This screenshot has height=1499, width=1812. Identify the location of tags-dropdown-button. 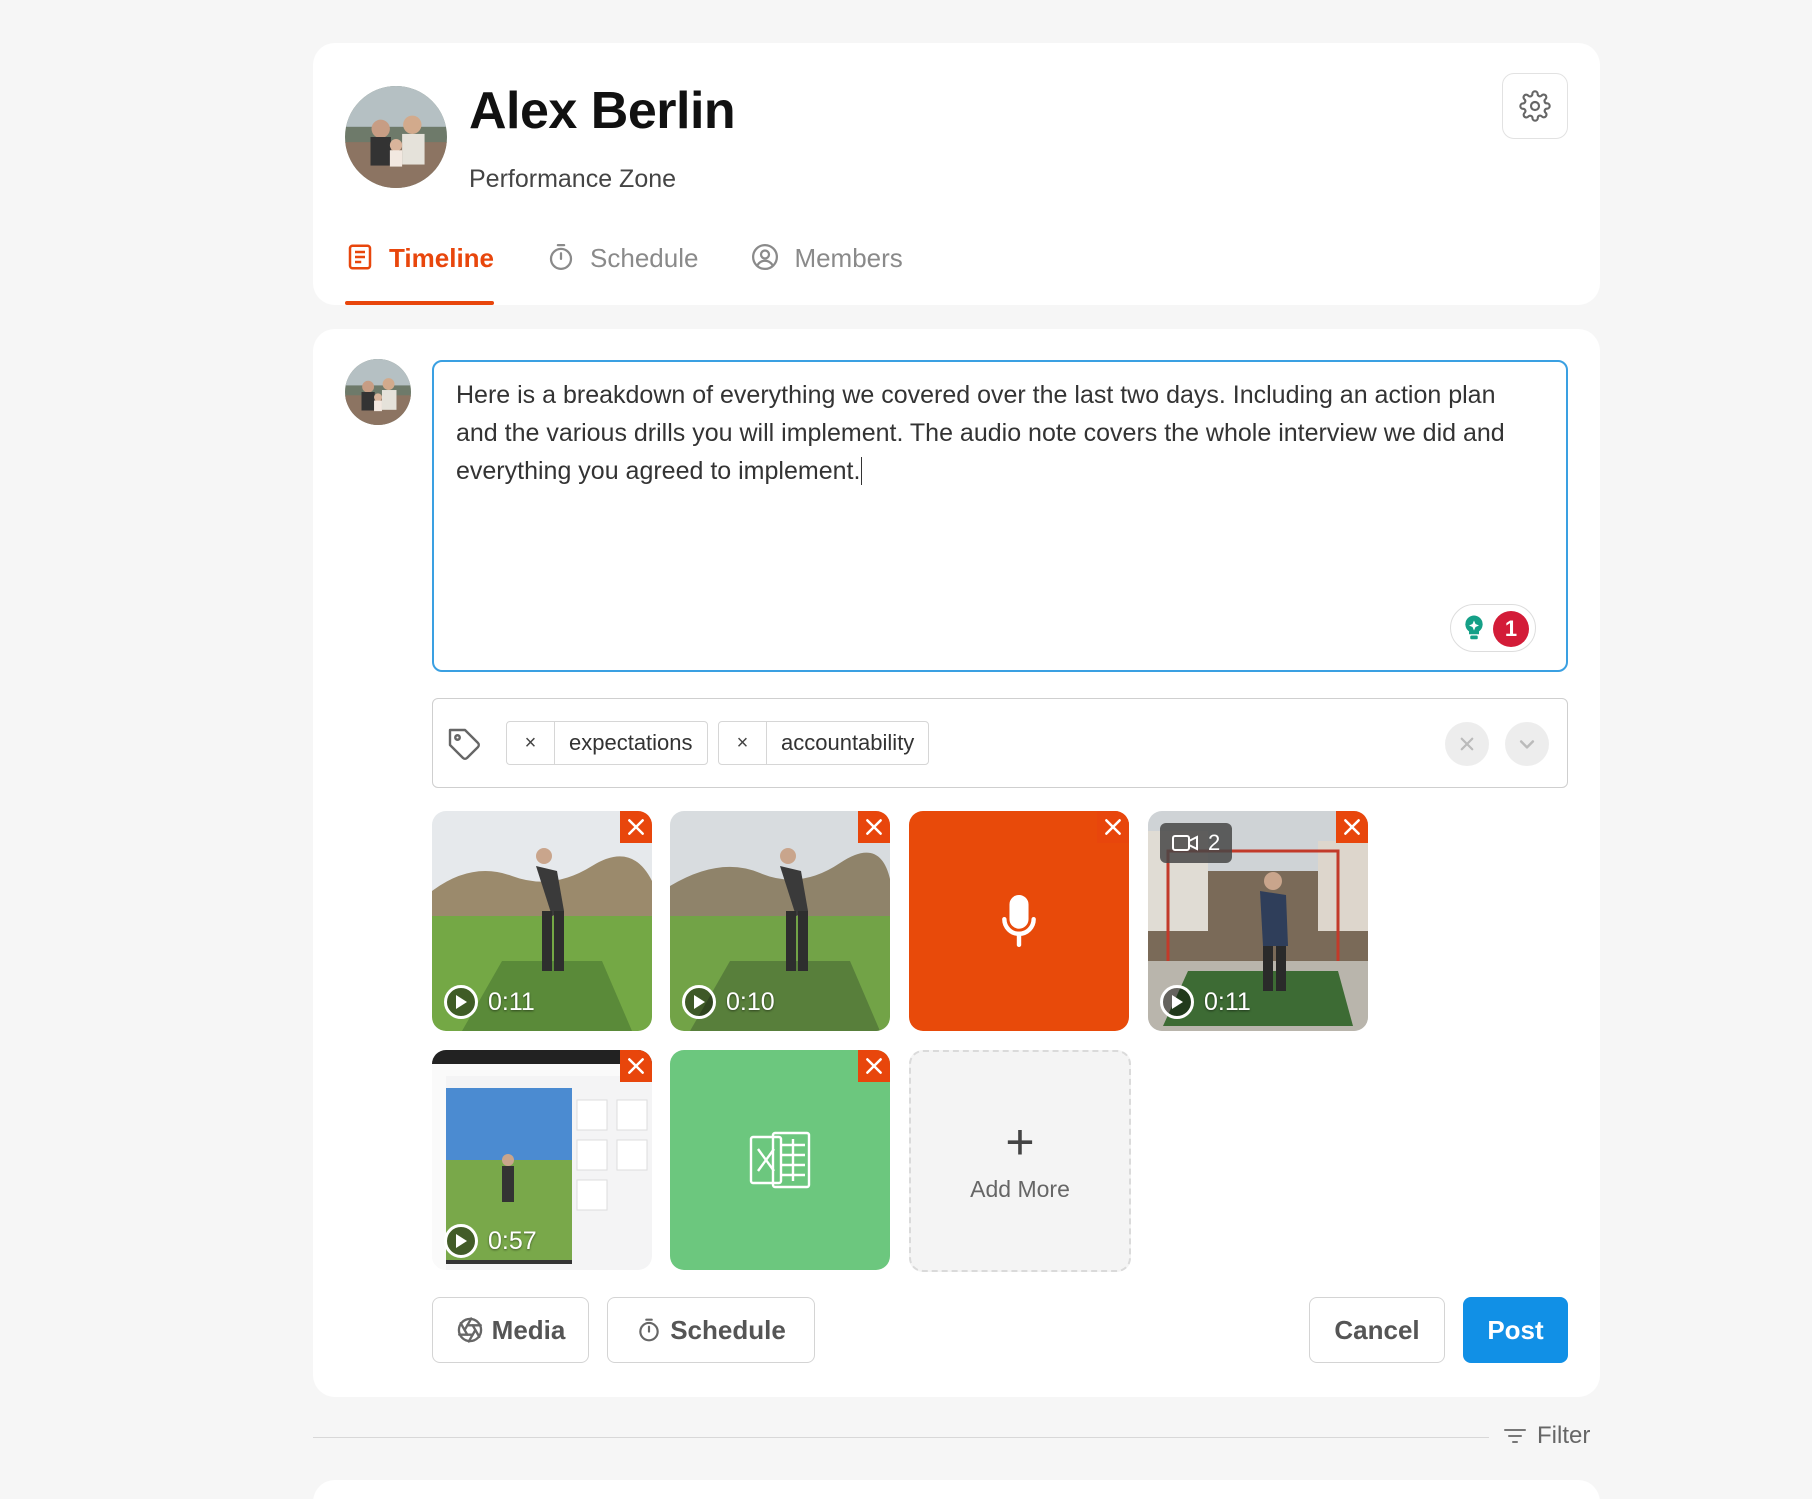
(1527, 744).